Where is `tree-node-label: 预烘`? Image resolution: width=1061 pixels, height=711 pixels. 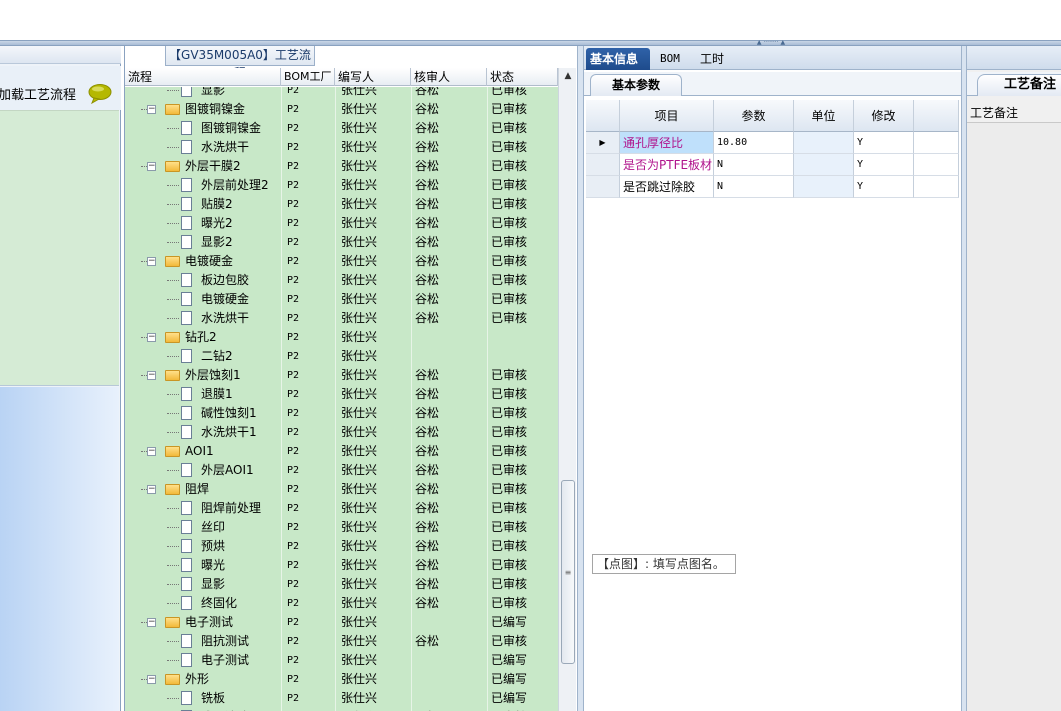
tree-node-label: 预烘 is located at coordinates (213, 546).